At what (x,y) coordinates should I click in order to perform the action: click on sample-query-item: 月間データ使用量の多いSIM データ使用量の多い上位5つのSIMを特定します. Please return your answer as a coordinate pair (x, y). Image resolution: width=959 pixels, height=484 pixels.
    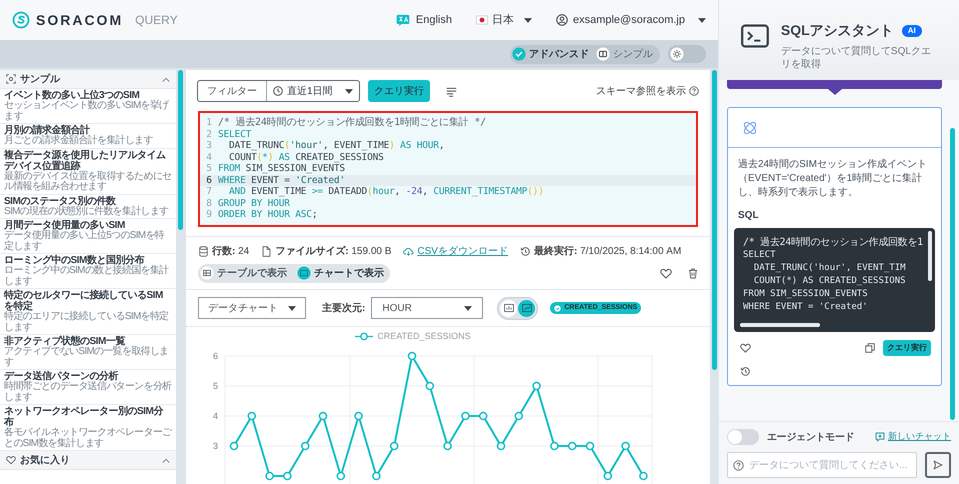
    Looking at the image, I should click on (88, 236).